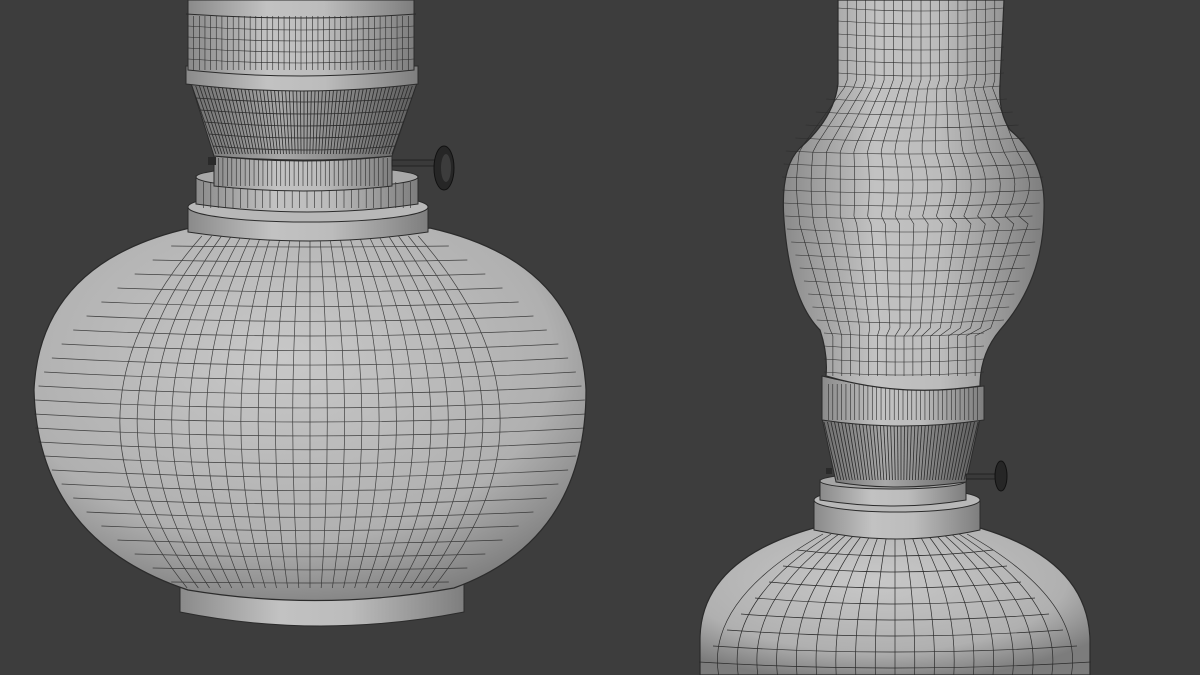 This screenshot has height=675, width=1200. What do you see at coordinates (913, 195) in the screenshot?
I see `glass-chimney` at bounding box center [913, 195].